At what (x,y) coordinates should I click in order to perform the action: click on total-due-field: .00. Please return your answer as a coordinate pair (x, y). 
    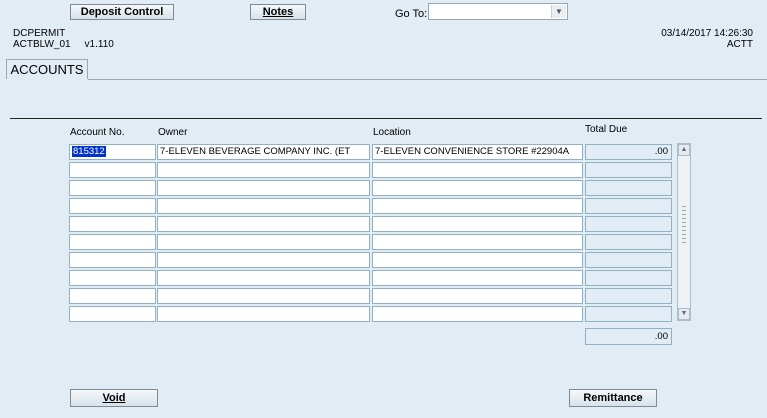
    Looking at the image, I should click on (628, 152).